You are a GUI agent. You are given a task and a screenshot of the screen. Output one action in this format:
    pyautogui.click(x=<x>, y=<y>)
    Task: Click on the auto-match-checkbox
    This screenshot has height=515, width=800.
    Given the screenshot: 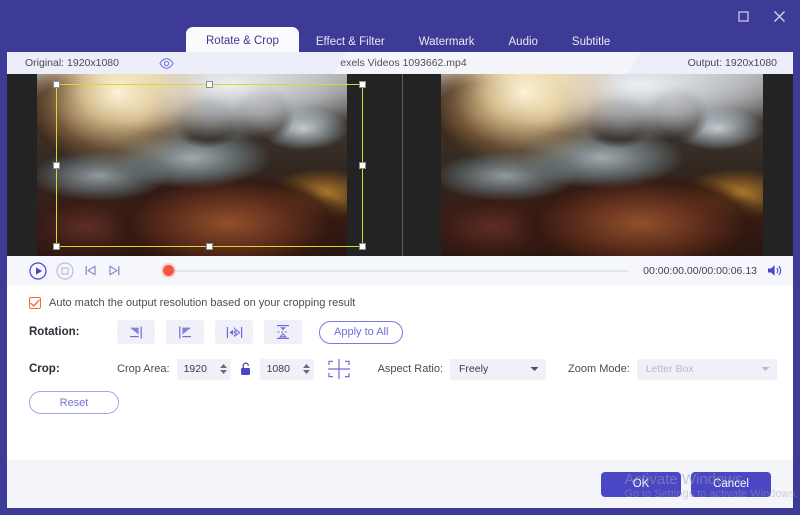 What is the action you would take?
    pyautogui.click(x=35, y=303)
    